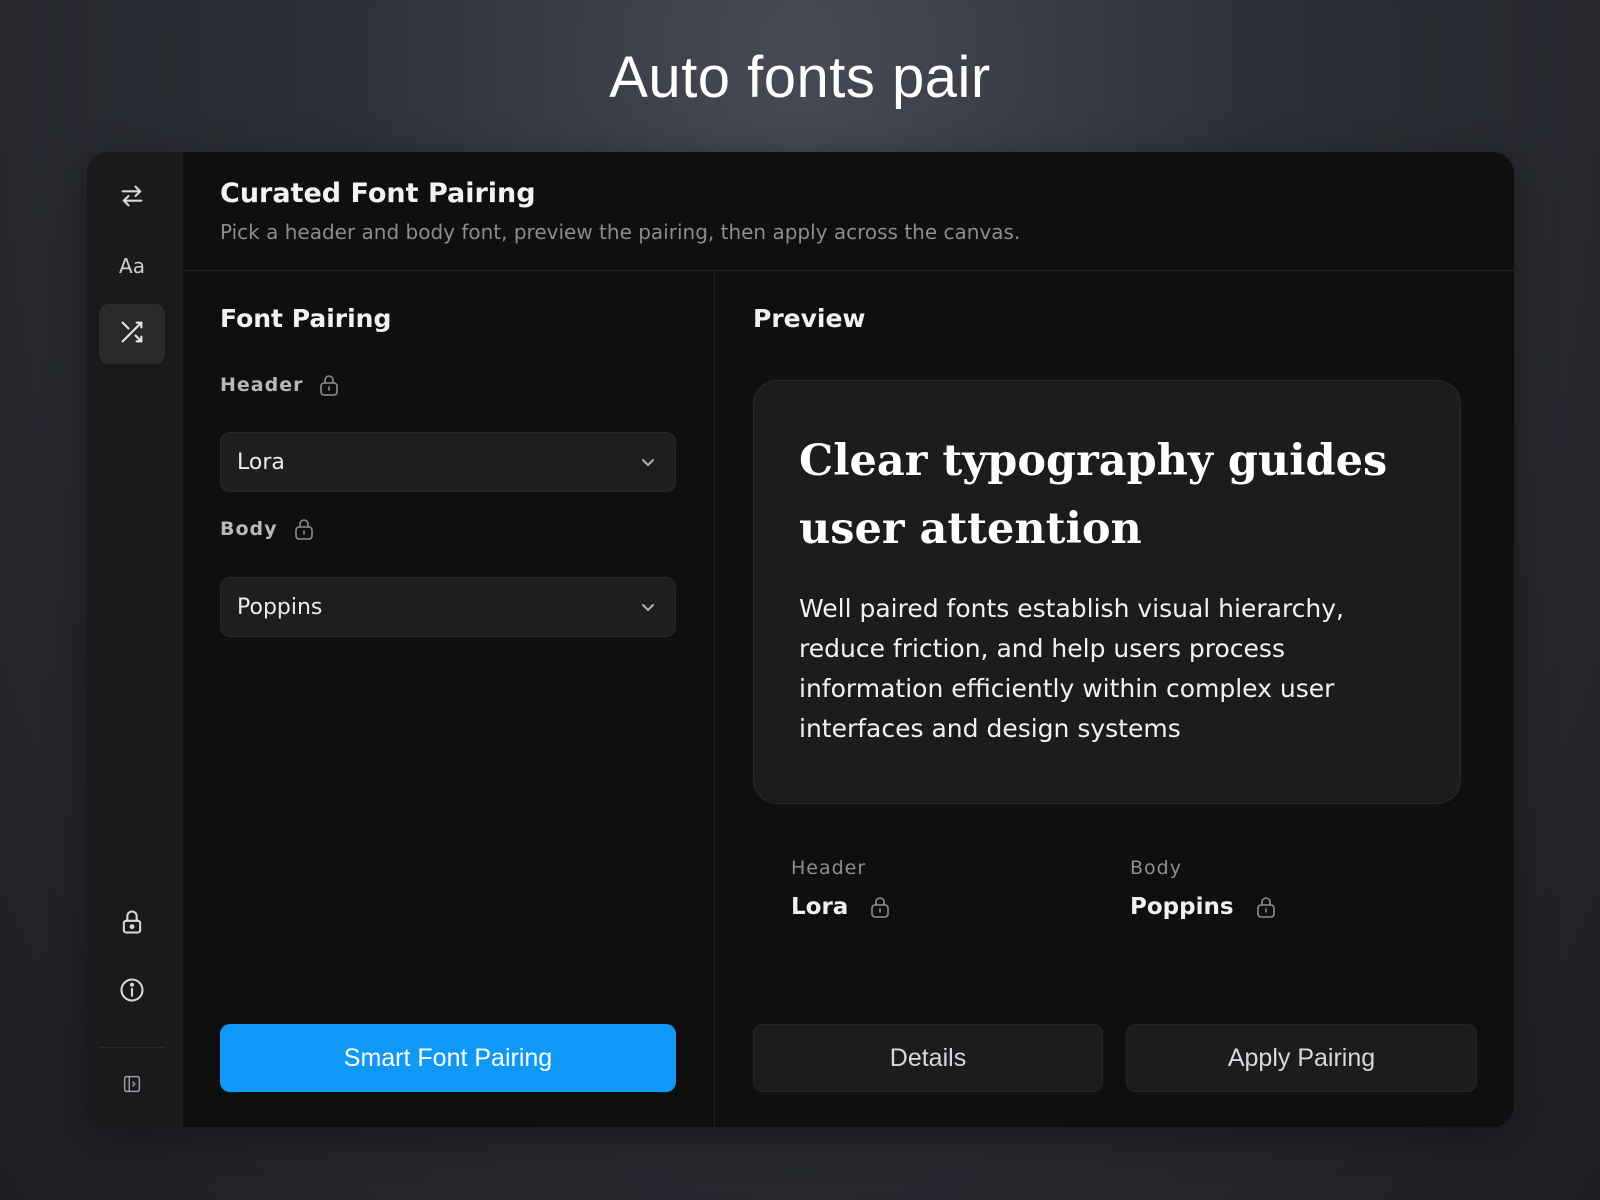 This screenshot has height=1200, width=1600. What do you see at coordinates (809, 318) in the screenshot?
I see `preview-title: Preview` at bounding box center [809, 318].